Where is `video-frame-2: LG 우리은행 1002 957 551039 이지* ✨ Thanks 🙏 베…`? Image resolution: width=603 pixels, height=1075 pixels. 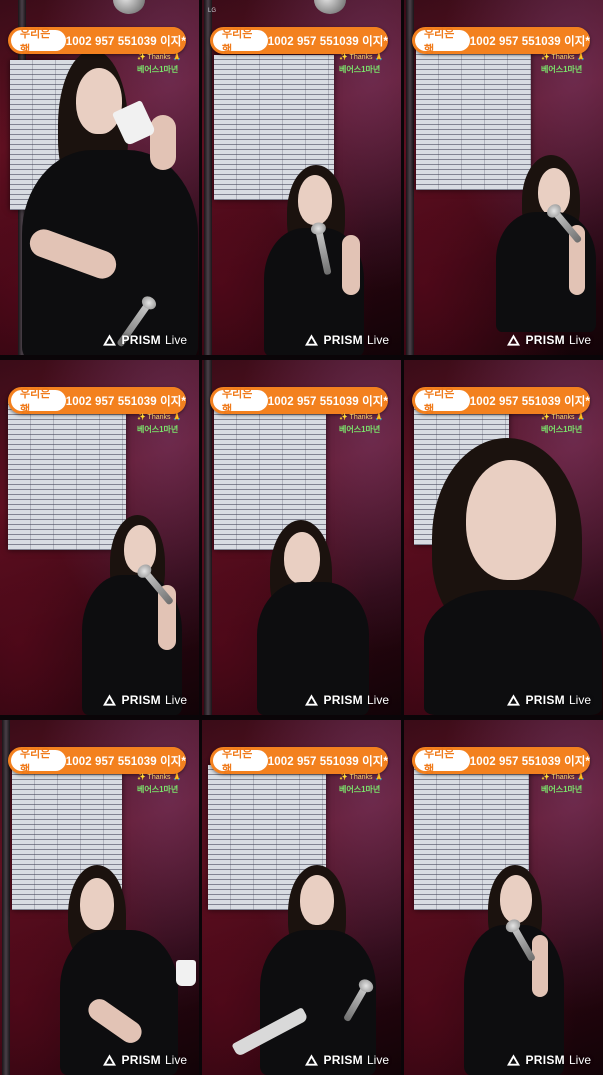 video-frame-2: LG 우리은행 1002 957 551039 이지* ✨ Thanks 🙏 베… is located at coordinates (301, 177).